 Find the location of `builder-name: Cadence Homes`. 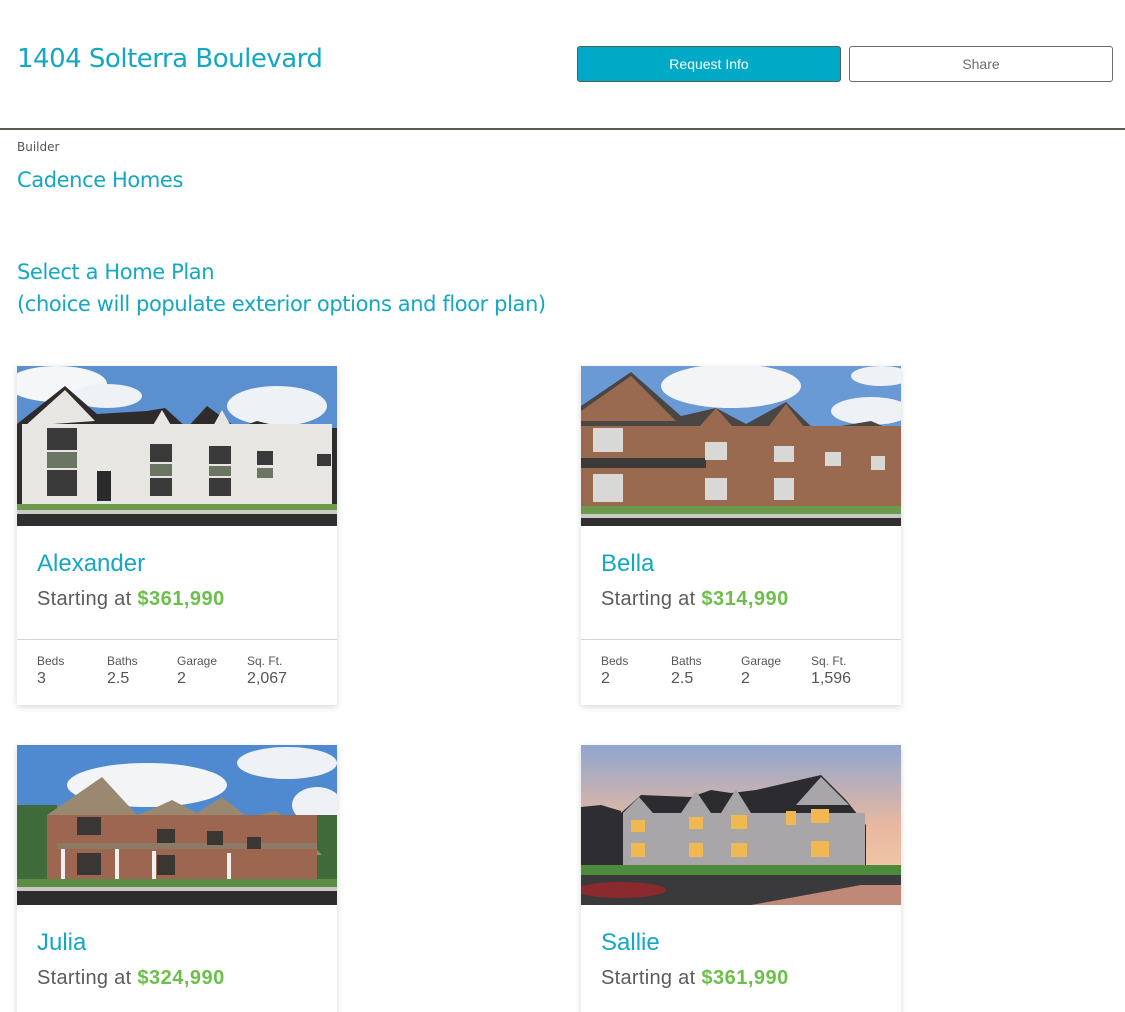

builder-name: Cadence Homes is located at coordinates (100, 180).